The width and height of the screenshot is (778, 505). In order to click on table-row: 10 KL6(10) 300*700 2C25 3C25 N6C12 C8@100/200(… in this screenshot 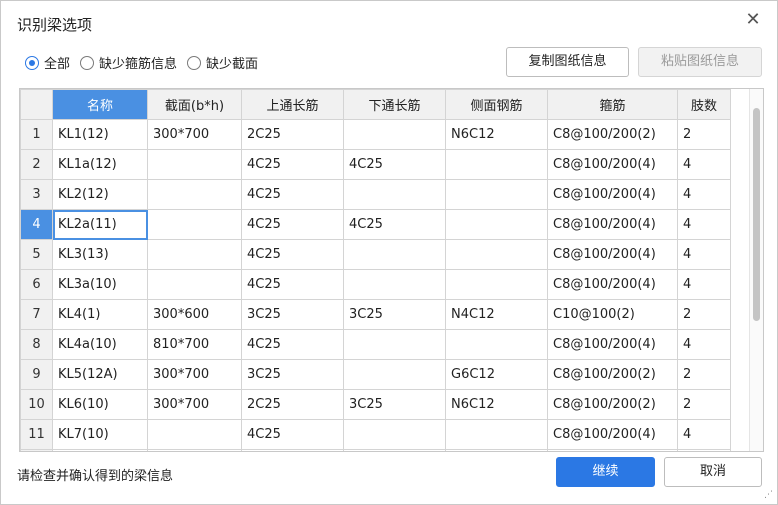, I will do `click(375, 404)`.